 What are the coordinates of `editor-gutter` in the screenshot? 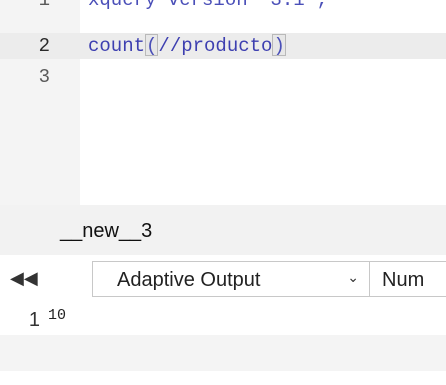 It's located at (40, 102).